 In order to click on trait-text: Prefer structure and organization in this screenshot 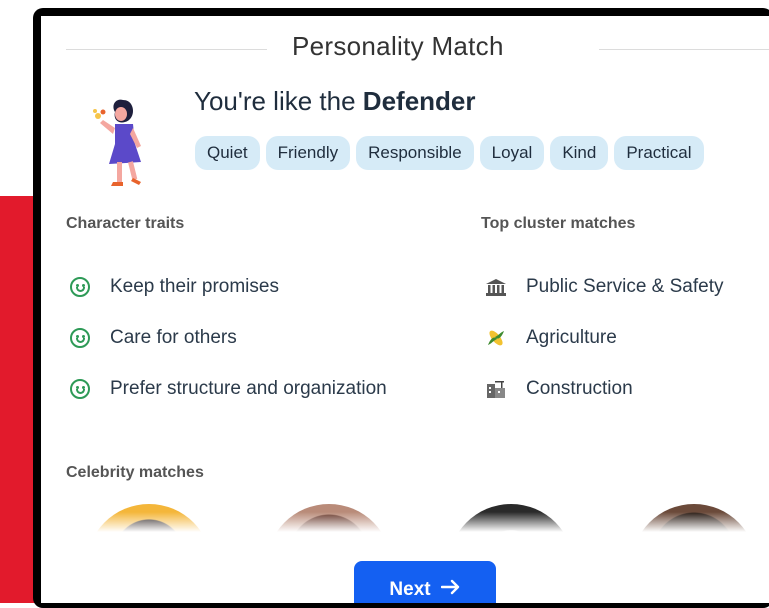, I will do `click(248, 388)`.